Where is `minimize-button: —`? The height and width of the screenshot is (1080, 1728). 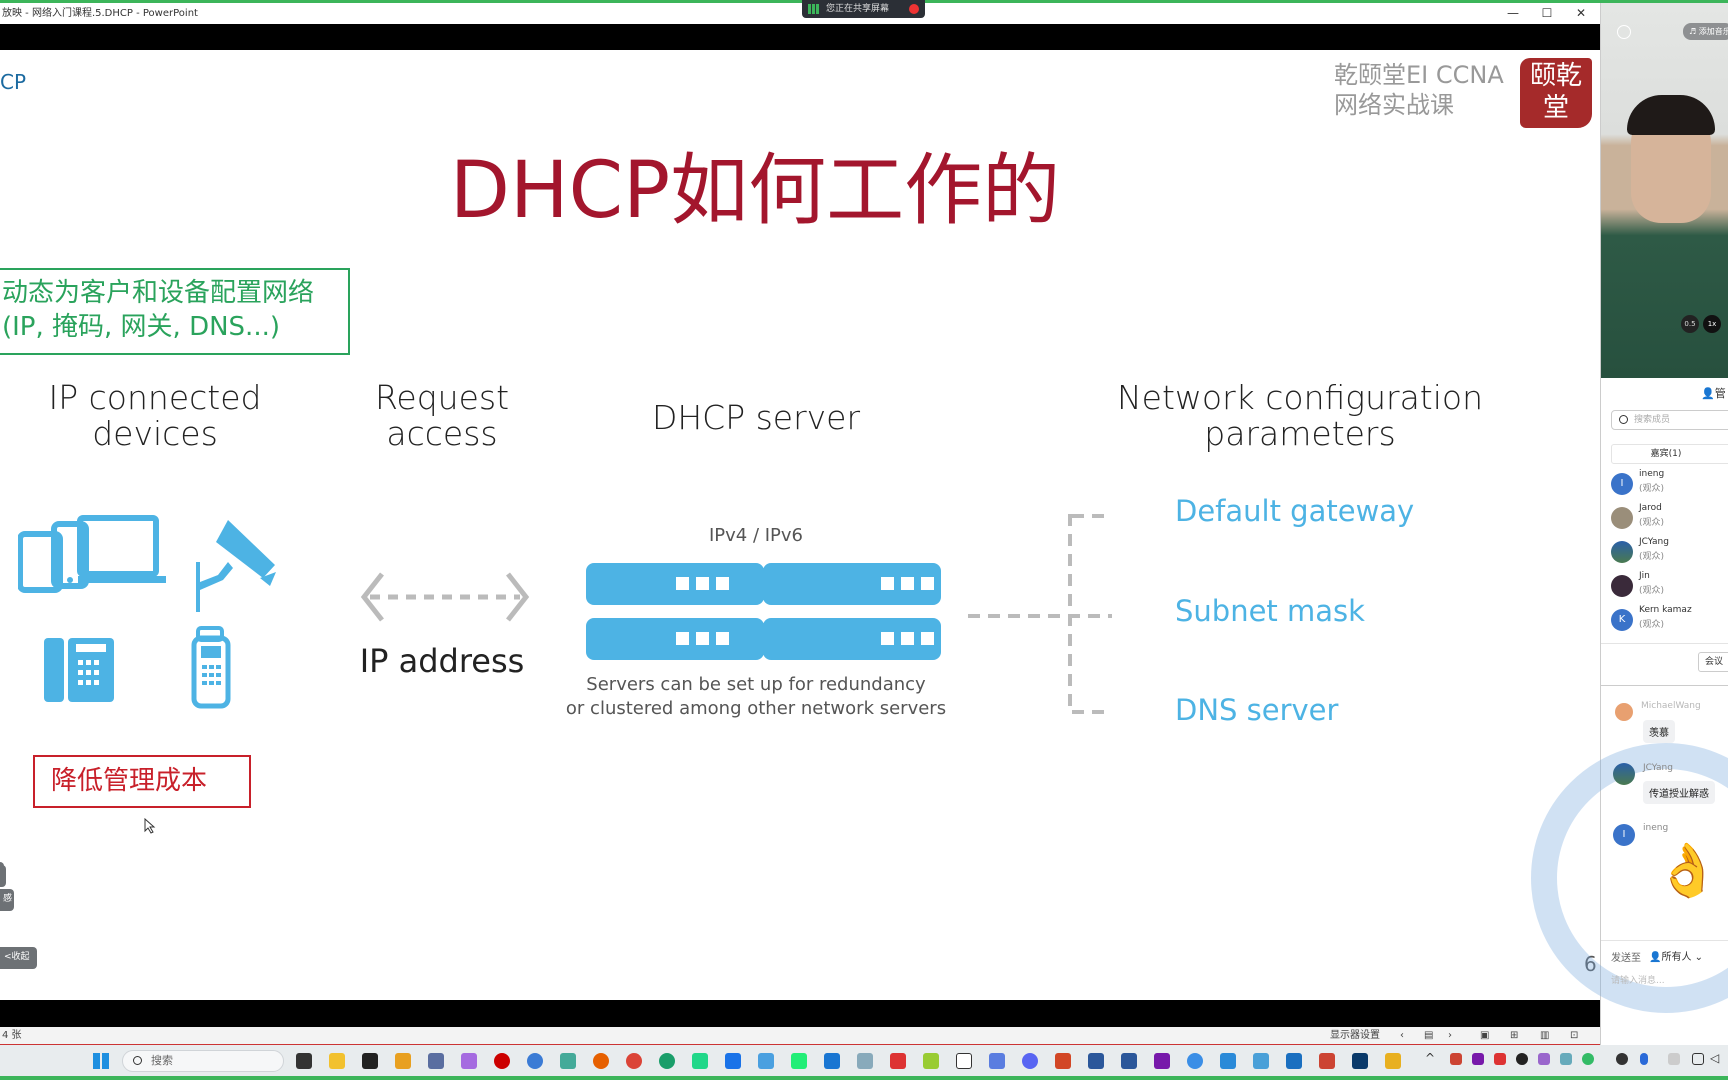
minimize-button: — is located at coordinates (1513, 13).